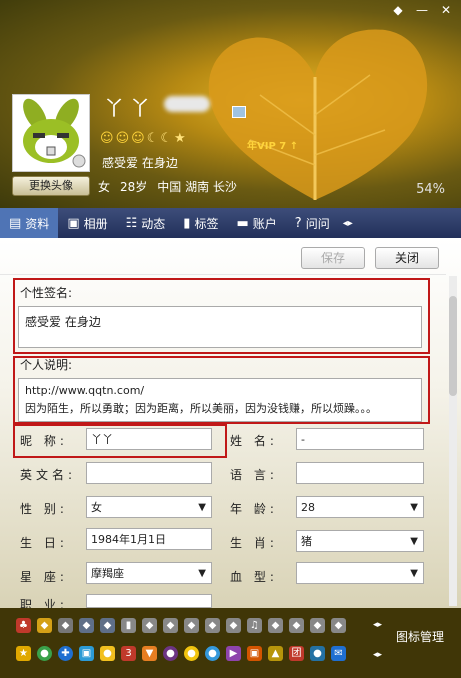 The image size is (461, 678). What do you see at coordinates (272, 144) in the screenshot?
I see `vip-badge: 年VIP 7 ↑` at bounding box center [272, 144].